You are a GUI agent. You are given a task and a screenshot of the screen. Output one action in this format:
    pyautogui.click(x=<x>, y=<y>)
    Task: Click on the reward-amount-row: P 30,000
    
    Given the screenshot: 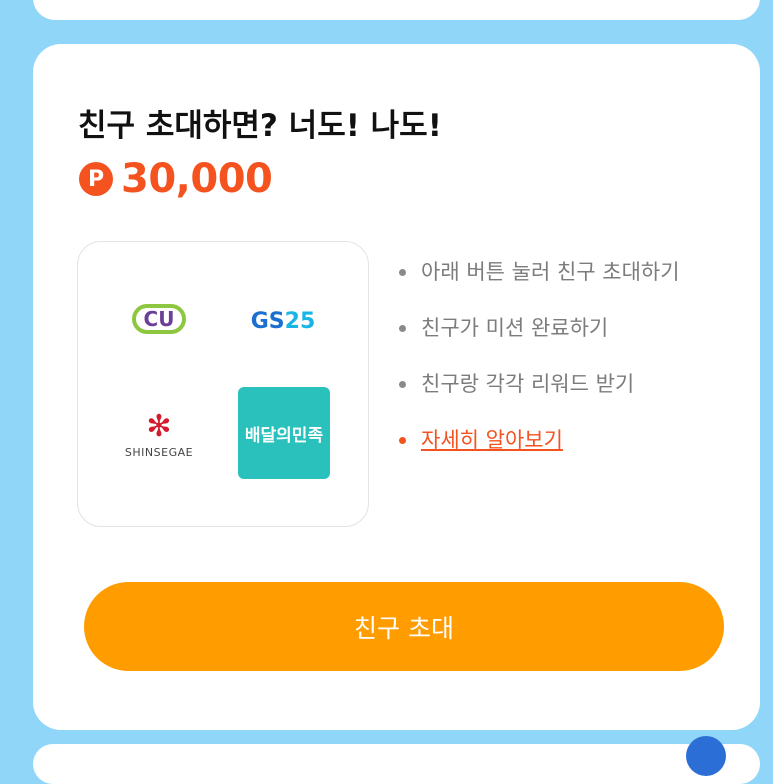 What is the action you would take?
    pyautogui.click(x=176, y=179)
    